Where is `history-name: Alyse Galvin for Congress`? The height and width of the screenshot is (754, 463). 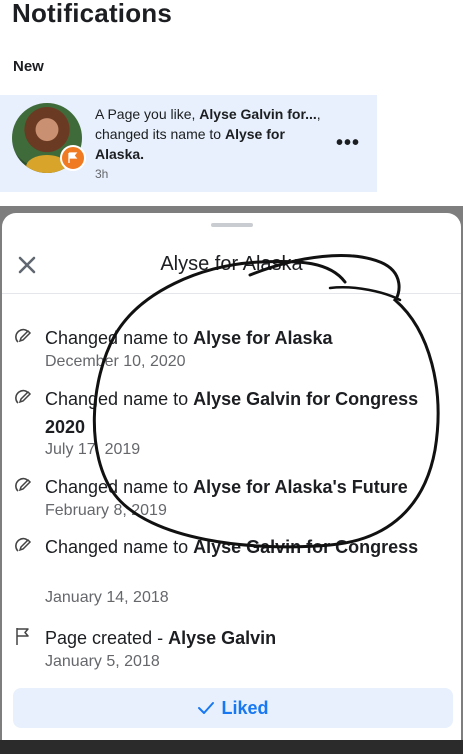 history-name: Alyse Galvin for Congress is located at coordinates (306, 547).